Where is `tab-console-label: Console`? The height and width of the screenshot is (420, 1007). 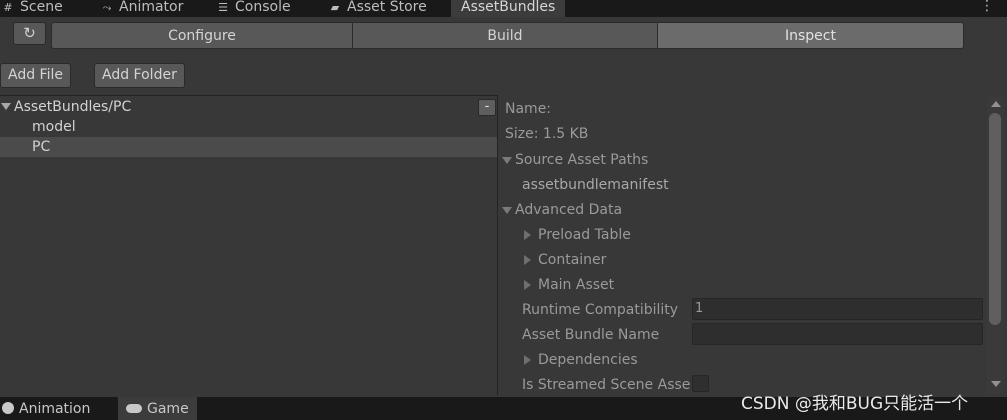 tab-console-label: Console is located at coordinates (263, 7).